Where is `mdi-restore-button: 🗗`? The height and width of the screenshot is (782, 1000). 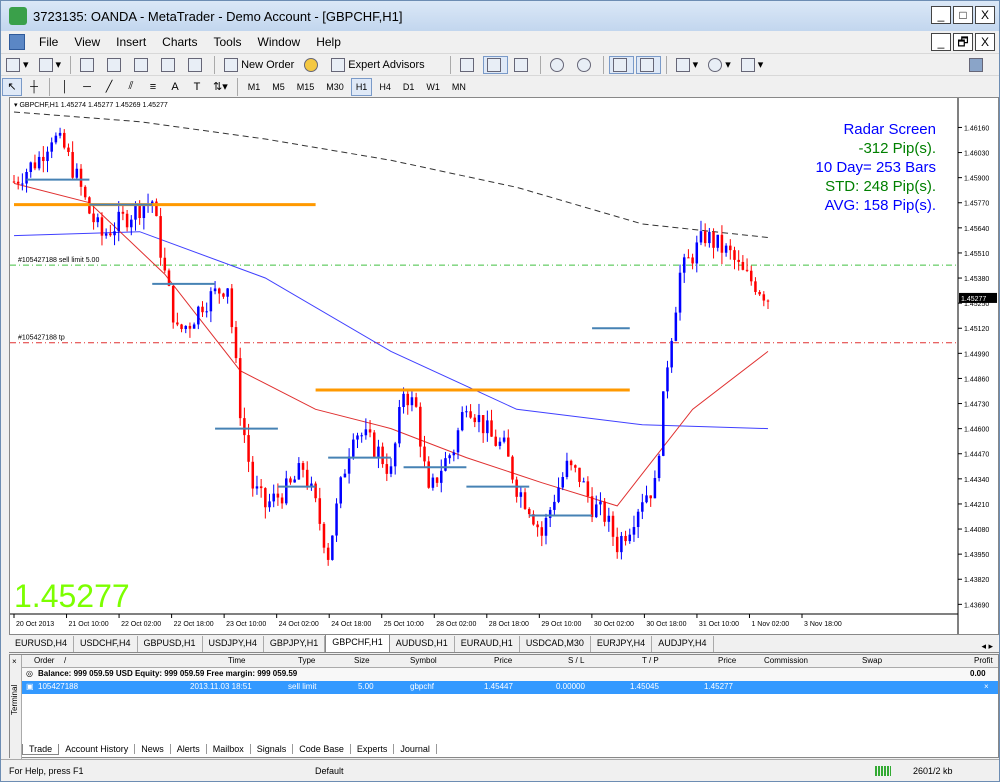
mdi-restore-button: 🗗 is located at coordinates (963, 42).